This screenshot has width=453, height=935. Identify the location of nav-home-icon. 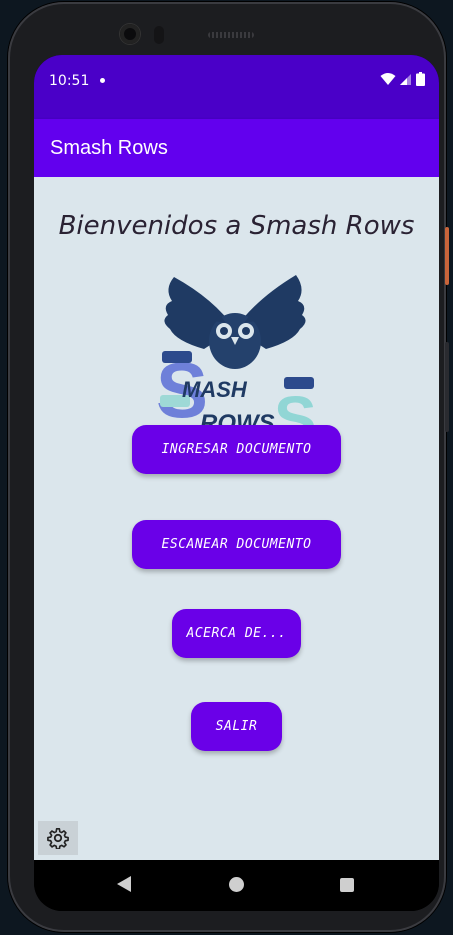
(236, 884).